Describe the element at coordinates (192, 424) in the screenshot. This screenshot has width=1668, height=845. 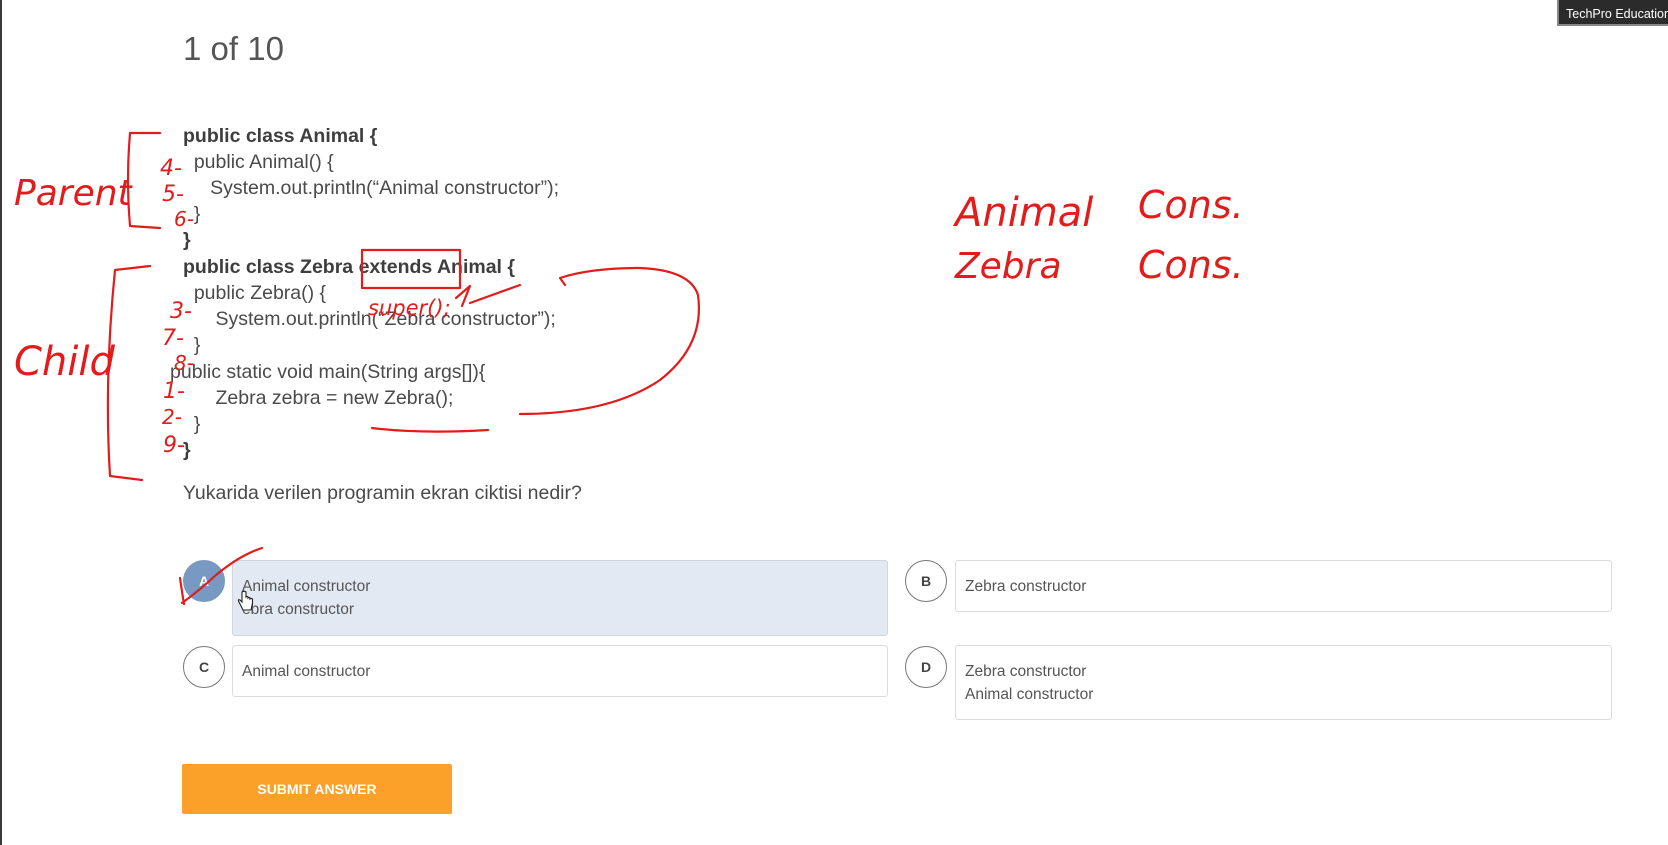
I see `code-line-12: }` at that location.